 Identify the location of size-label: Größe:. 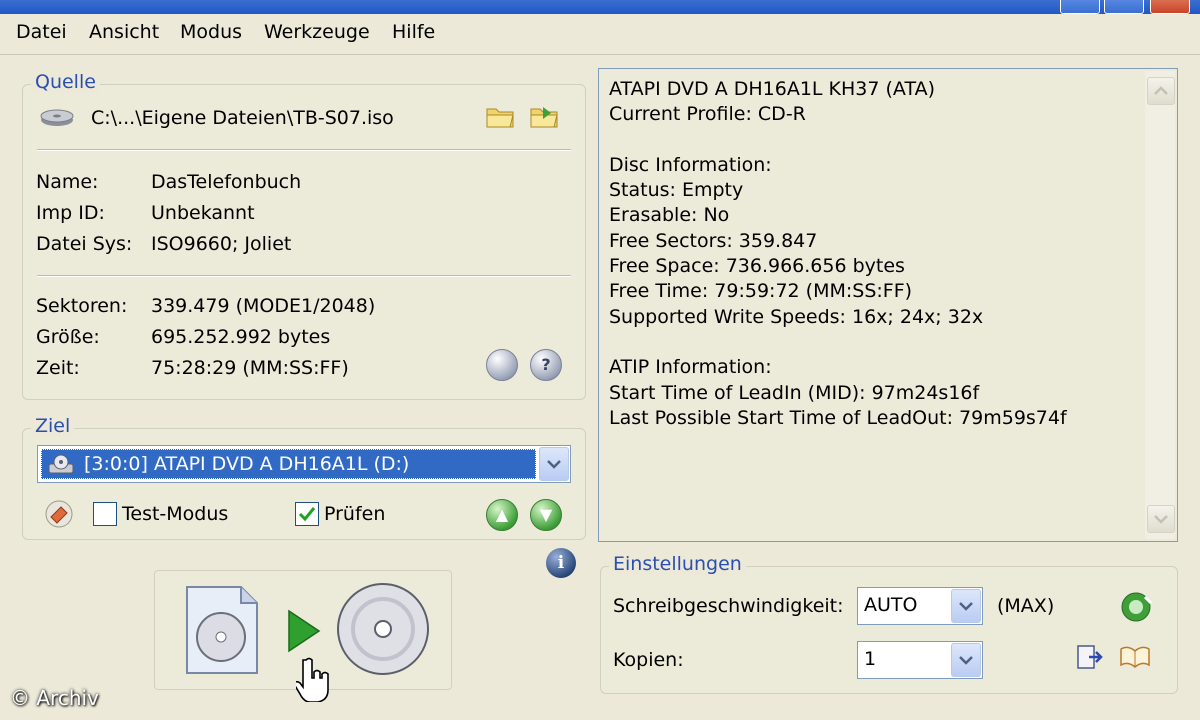
(68, 337).